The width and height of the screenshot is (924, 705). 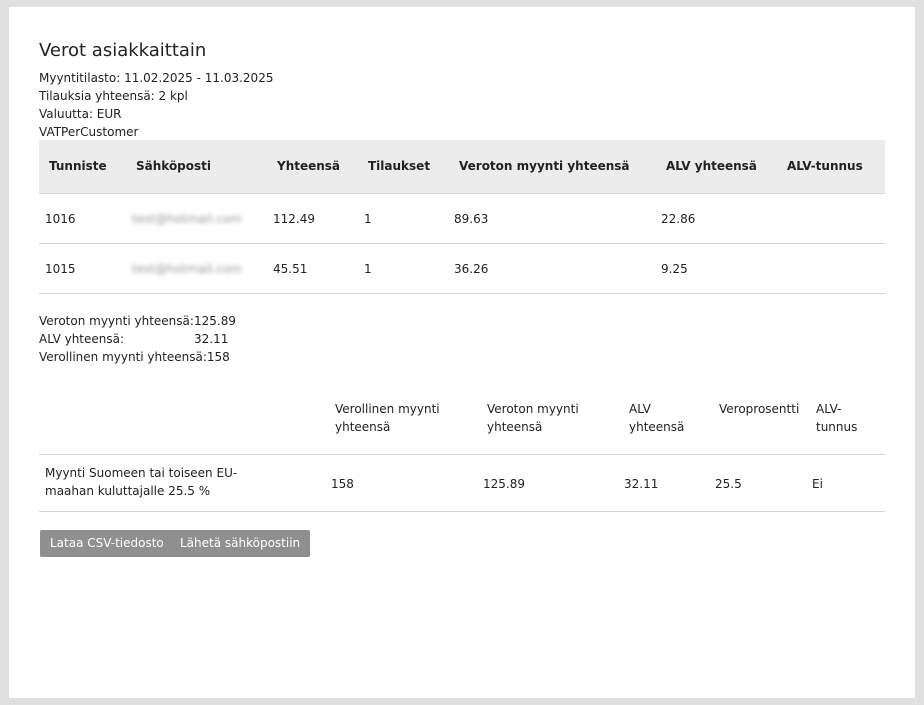 I want to click on total-vat-row: ALV yhteensä: 32.11, so click(x=134, y=339).